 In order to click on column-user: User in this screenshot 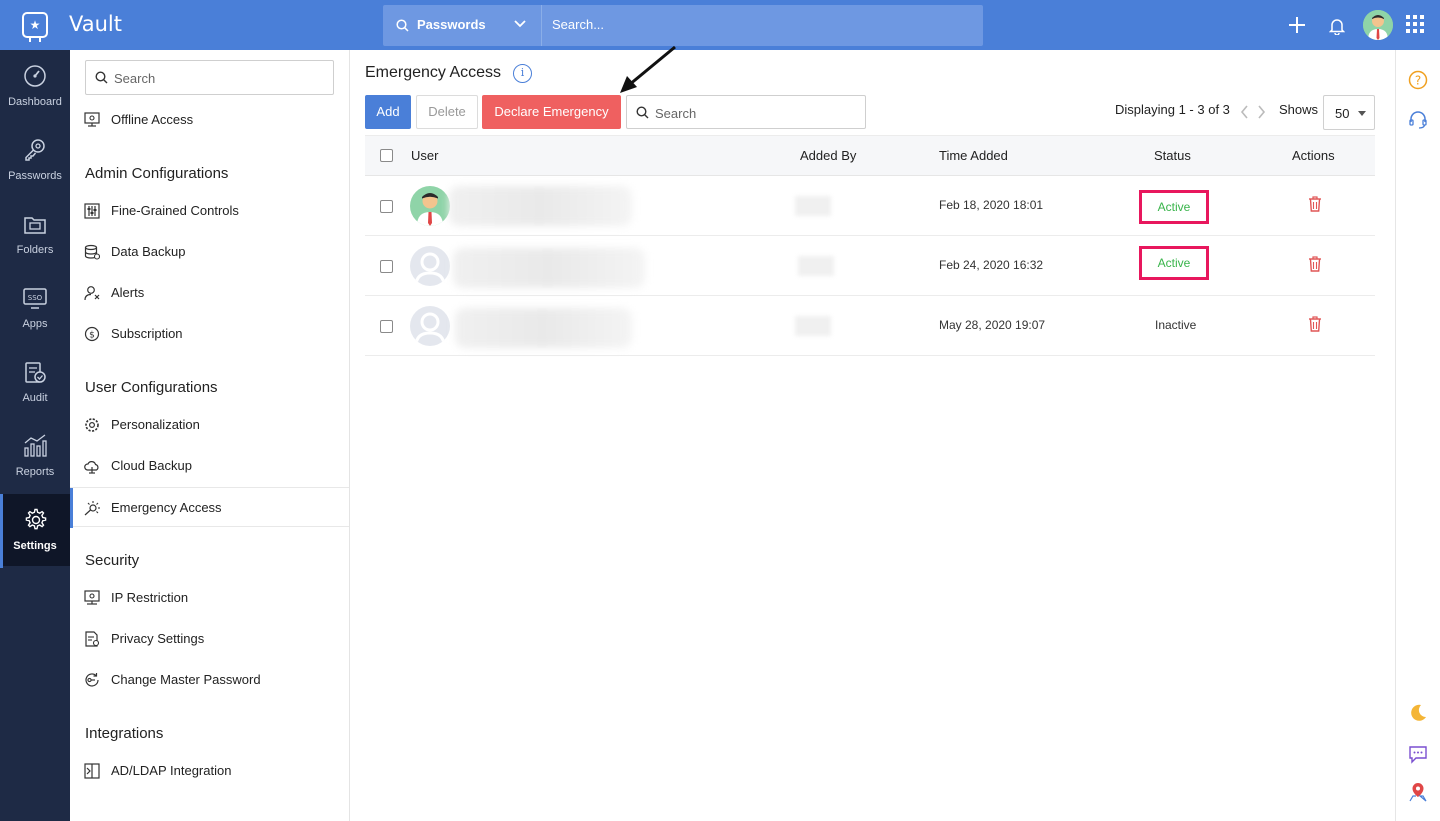, I will do `click(424, 155)`.